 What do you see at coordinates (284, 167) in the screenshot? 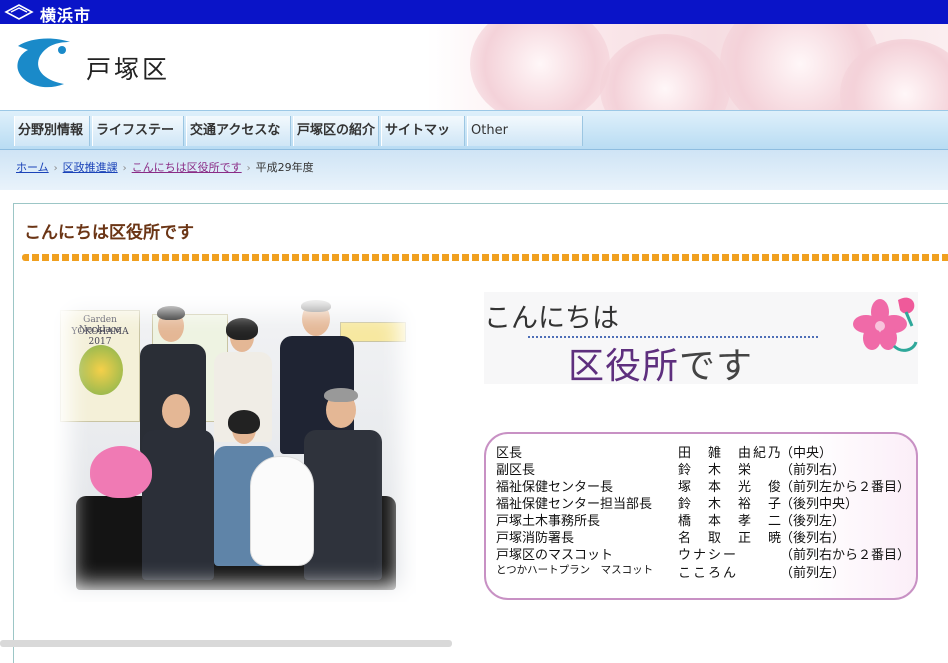
I see `breadcrumb-current: 平成29年度` at bounding box center [284, 167].